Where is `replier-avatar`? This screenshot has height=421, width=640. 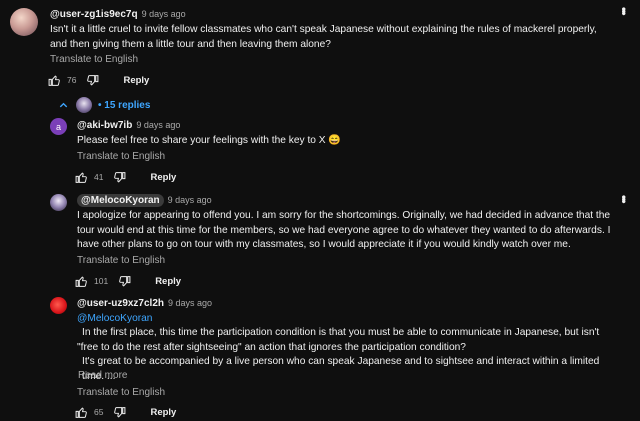
replier-avatar is located at coordinates (84, 105).